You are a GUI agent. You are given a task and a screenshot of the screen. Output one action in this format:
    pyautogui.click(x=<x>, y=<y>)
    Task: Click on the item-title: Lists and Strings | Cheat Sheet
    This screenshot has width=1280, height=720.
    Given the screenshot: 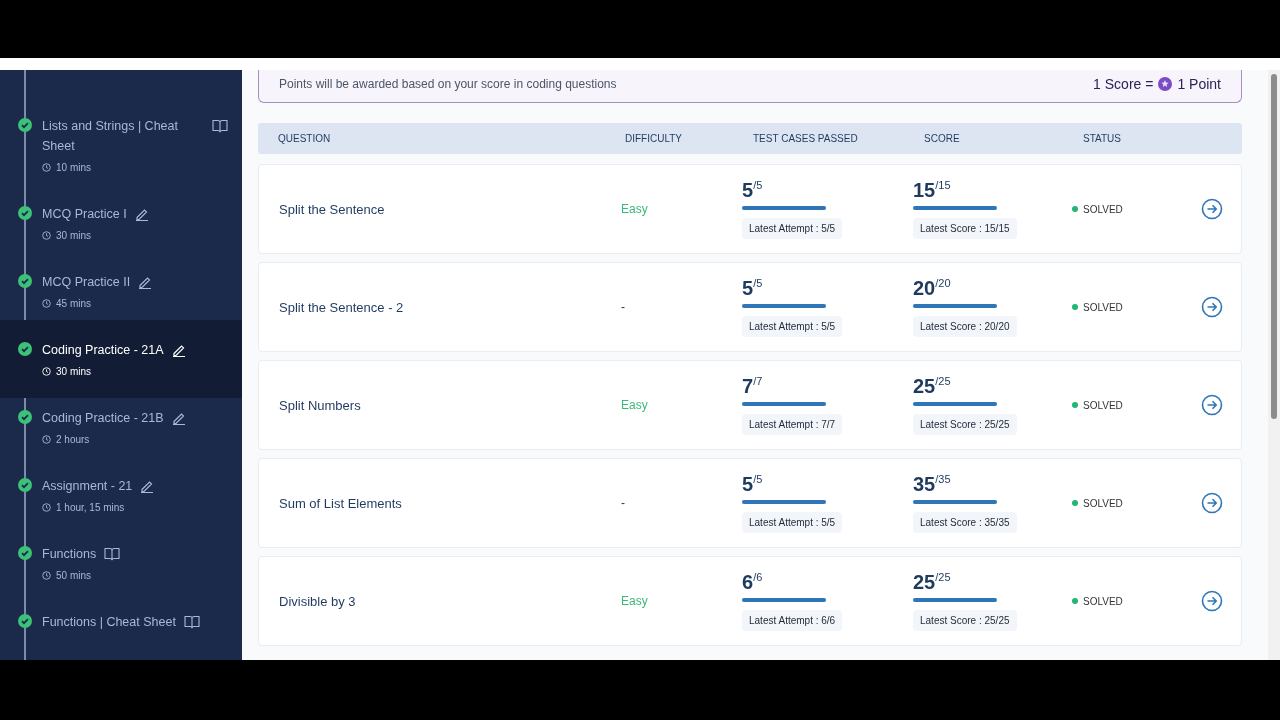 What is the action you would take?
    pyautogui.click(x=110, y=136)
    